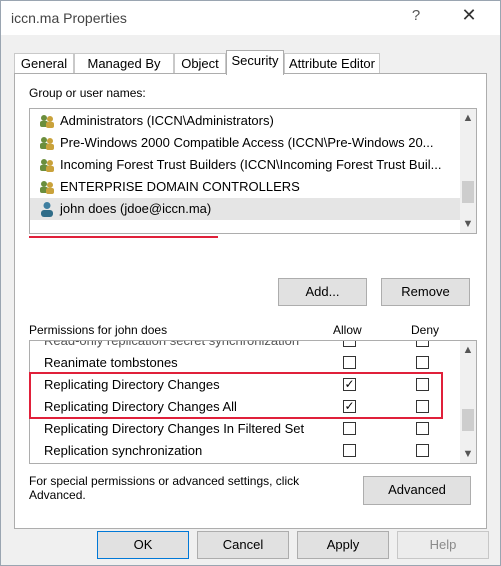 The image size is (501, 566). What do you see at coordinates (124, 63) in the screenshot?
I see `tab-managed-by: Managed By` at bounding box center [124, 63].